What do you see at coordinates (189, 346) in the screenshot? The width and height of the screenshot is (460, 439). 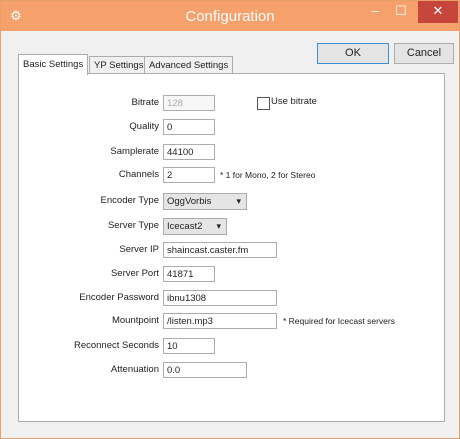 I see `reconnect-seconds-field: 10` at bounding box center [189, 346].